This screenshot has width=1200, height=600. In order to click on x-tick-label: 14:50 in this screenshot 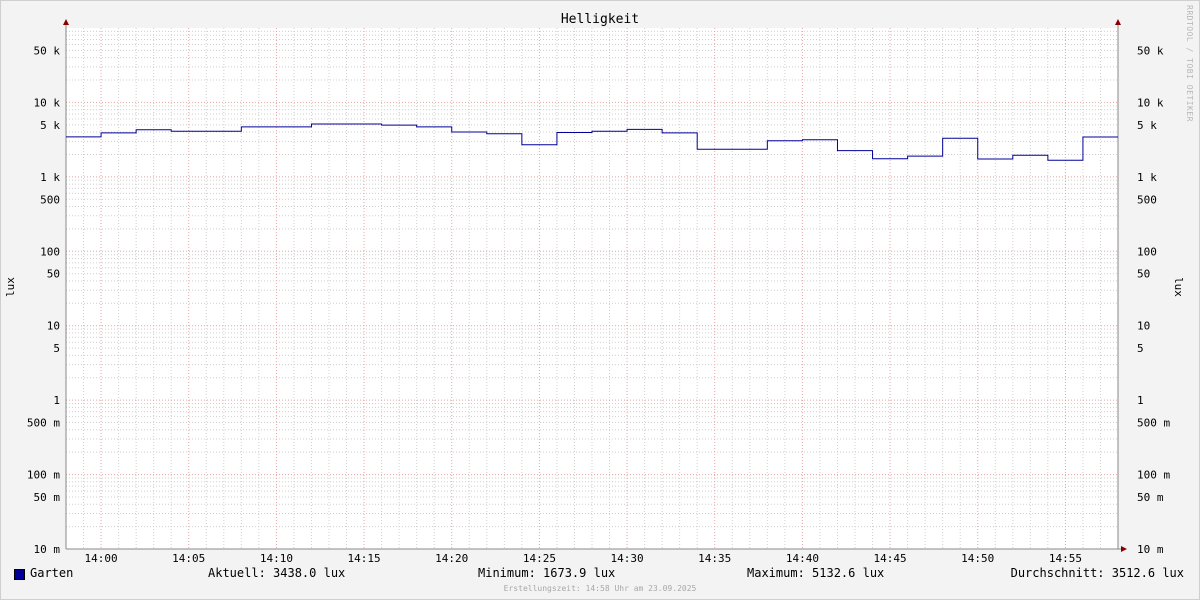, I will do `click(977, 558)`.